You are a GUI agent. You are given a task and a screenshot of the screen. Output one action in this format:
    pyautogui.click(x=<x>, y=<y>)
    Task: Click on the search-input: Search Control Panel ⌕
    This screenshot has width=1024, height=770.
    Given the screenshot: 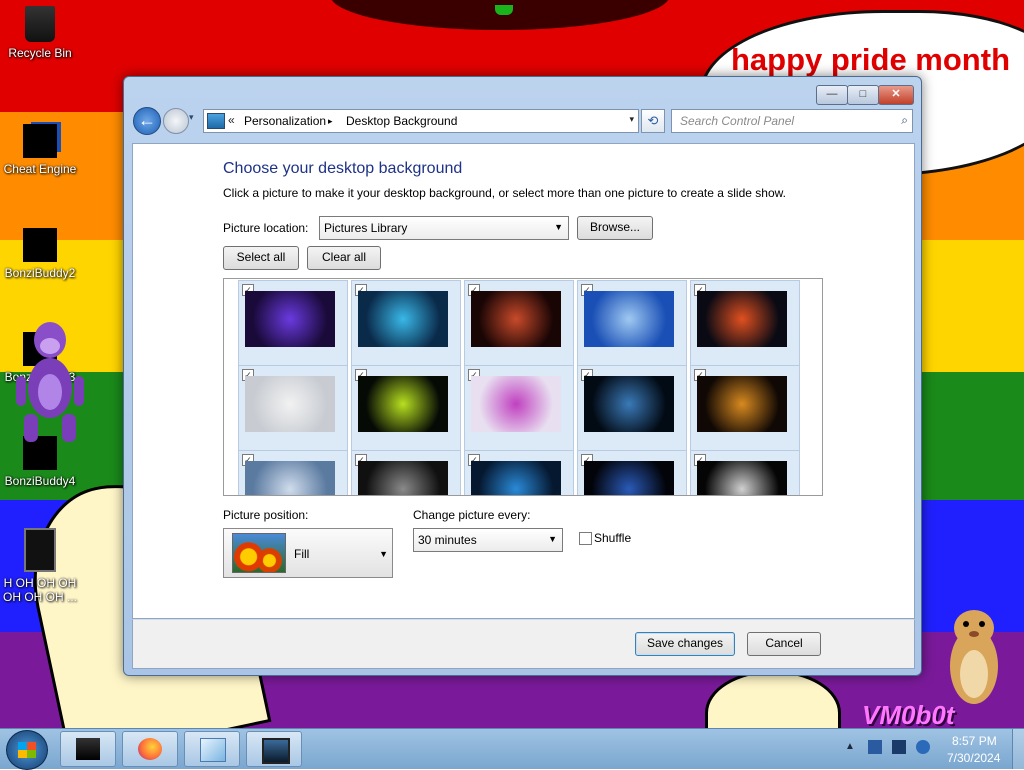 What is the action you would take?
    pyautogui.click(x=792, y=121)
    